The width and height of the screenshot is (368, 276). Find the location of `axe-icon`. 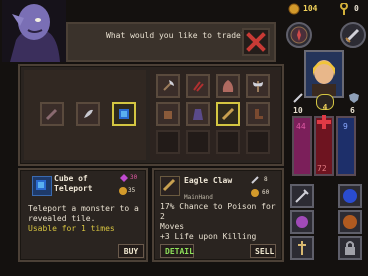

axe-icon is located at coordinates (168, 85).